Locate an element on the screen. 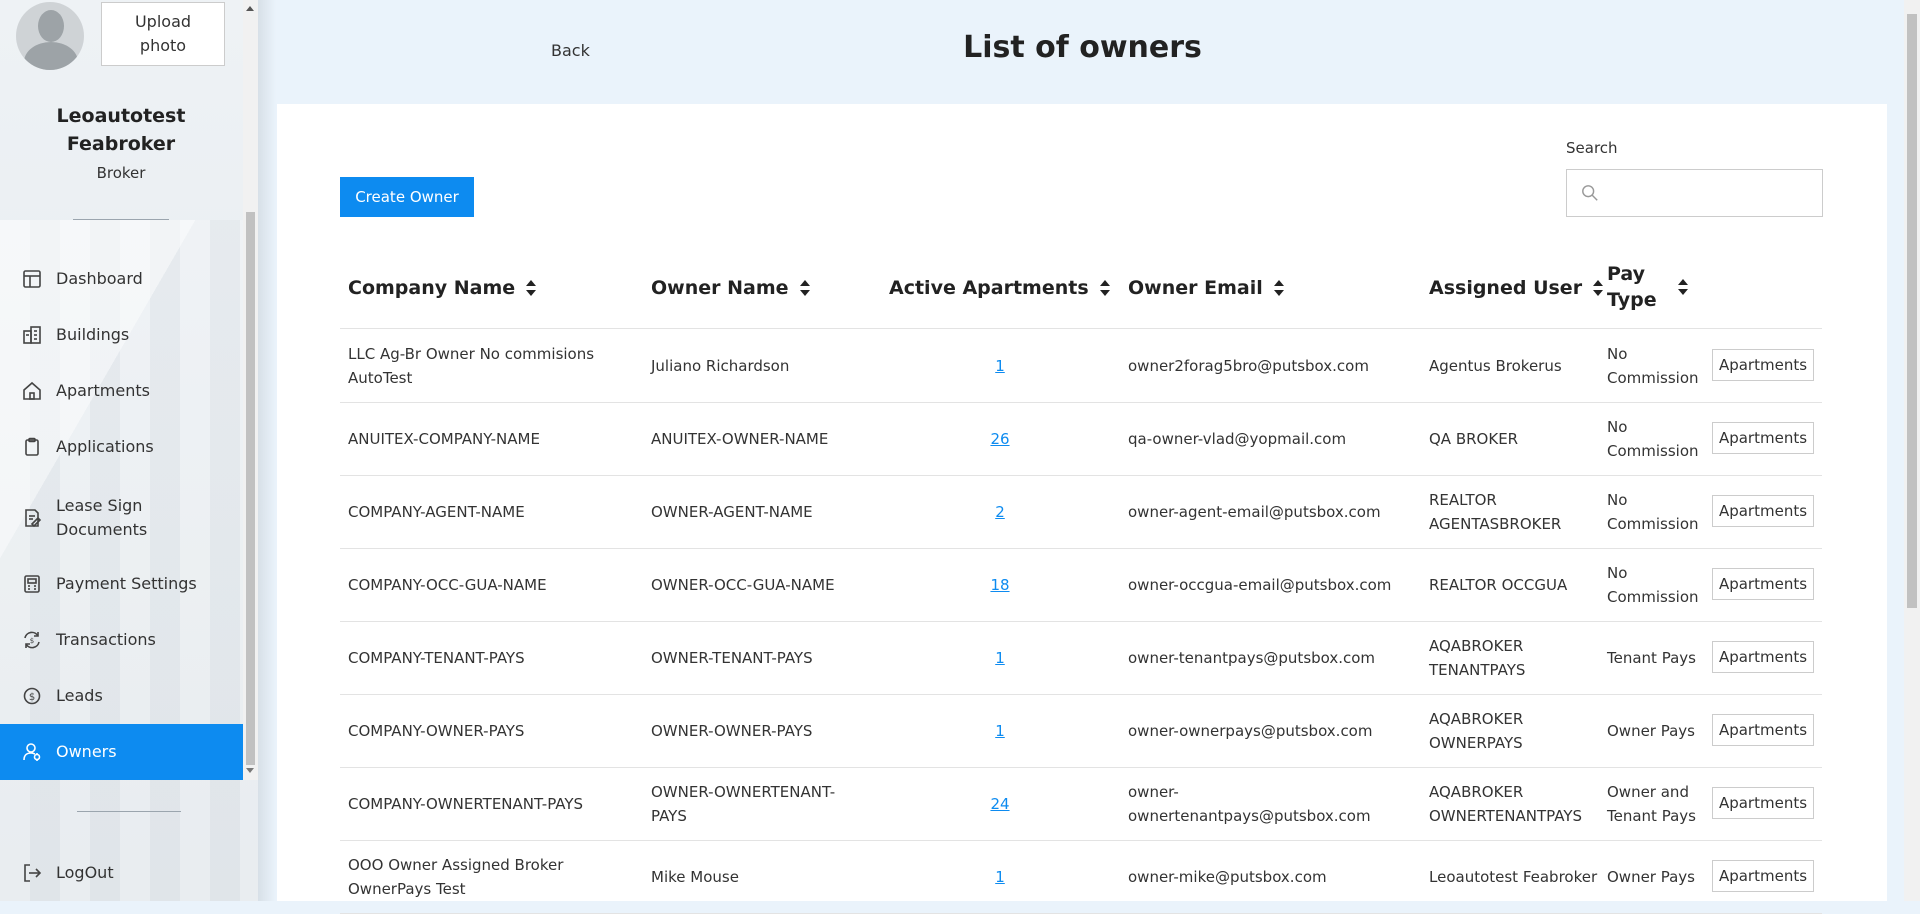  table-cell-company: OOO Owner Assigned Broker OwnerPays Test is located at coordinates (456, 876).